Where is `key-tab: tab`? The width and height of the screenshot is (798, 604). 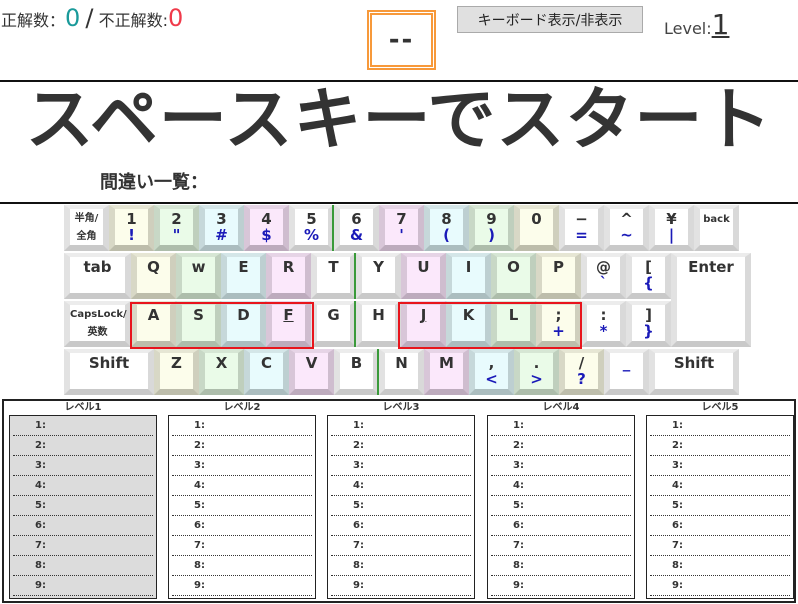 key-tab: tab is located at coordinates (97, 276).